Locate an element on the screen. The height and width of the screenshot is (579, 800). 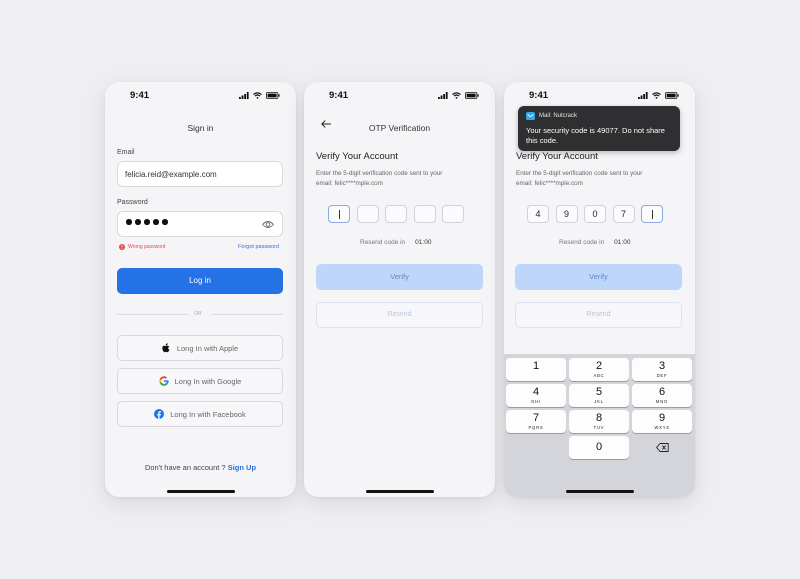
otp-digit-1: 4 is located at coordinates (538, 214).